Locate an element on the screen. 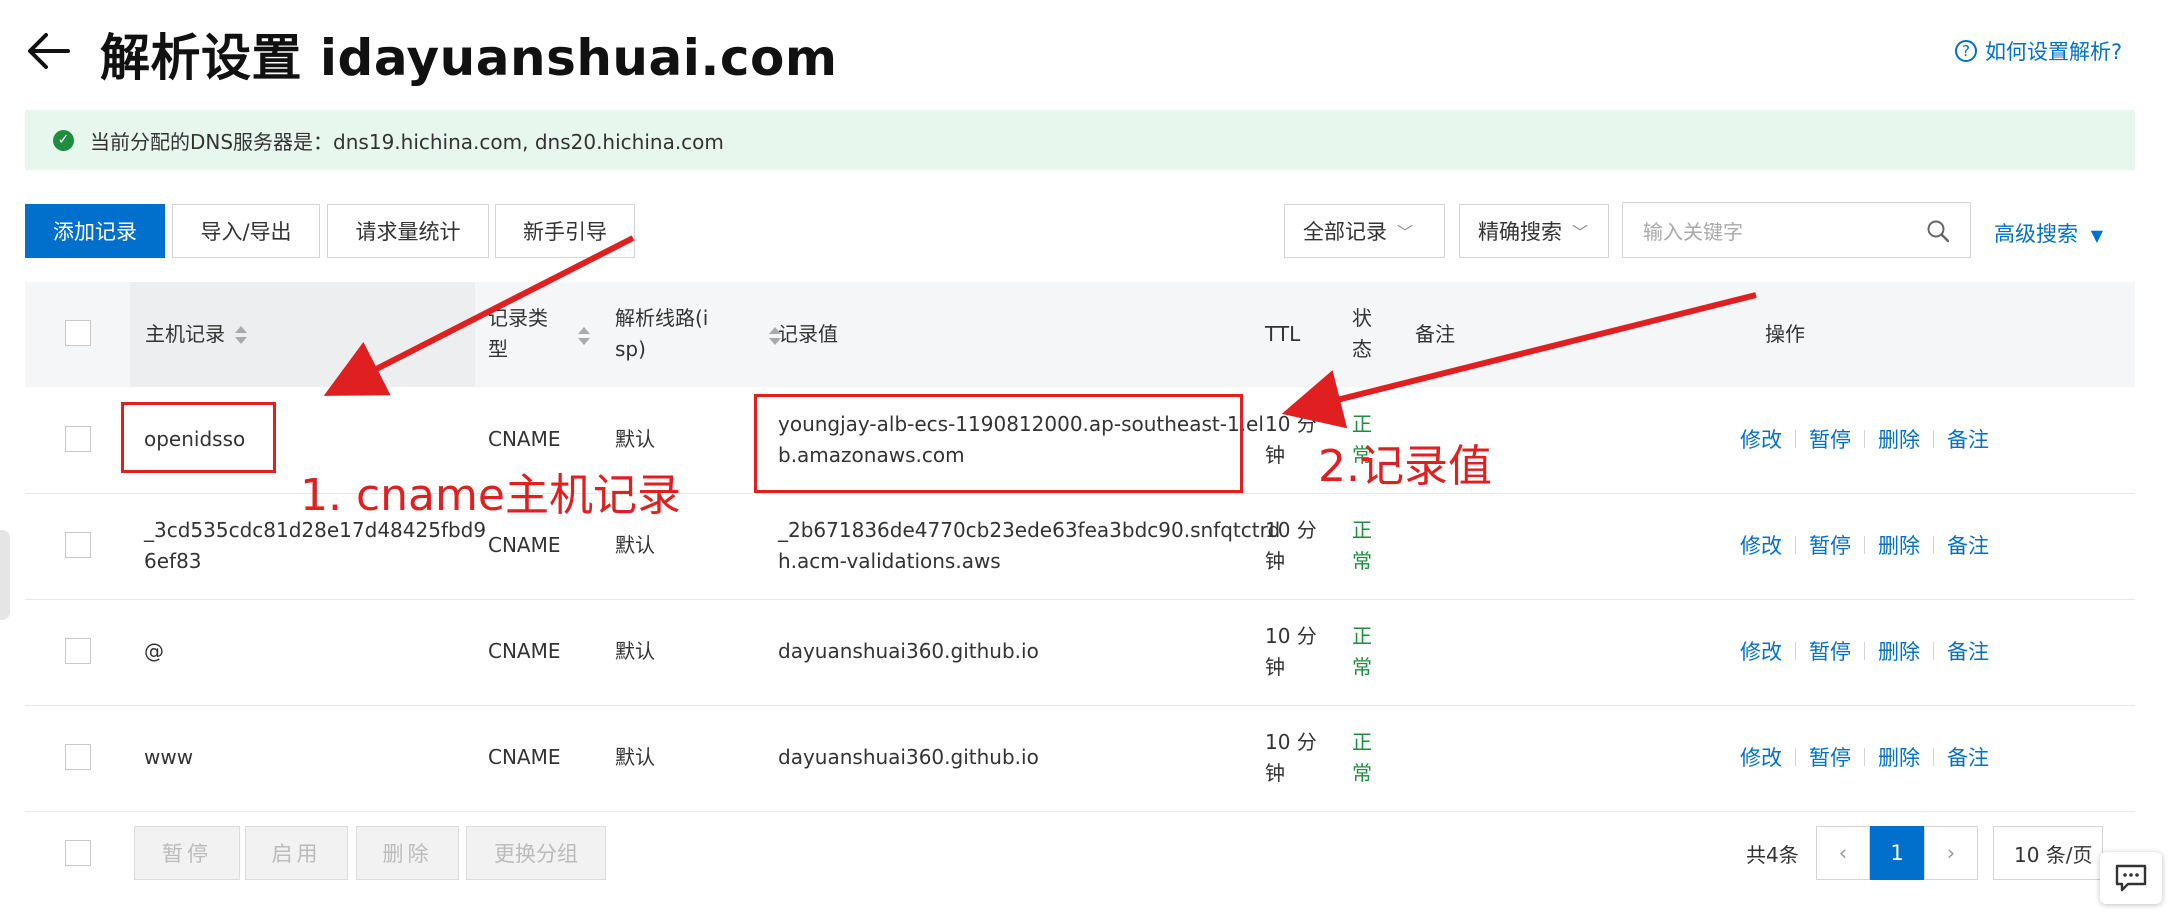  chat-button is located at coordinates (2131, 878).